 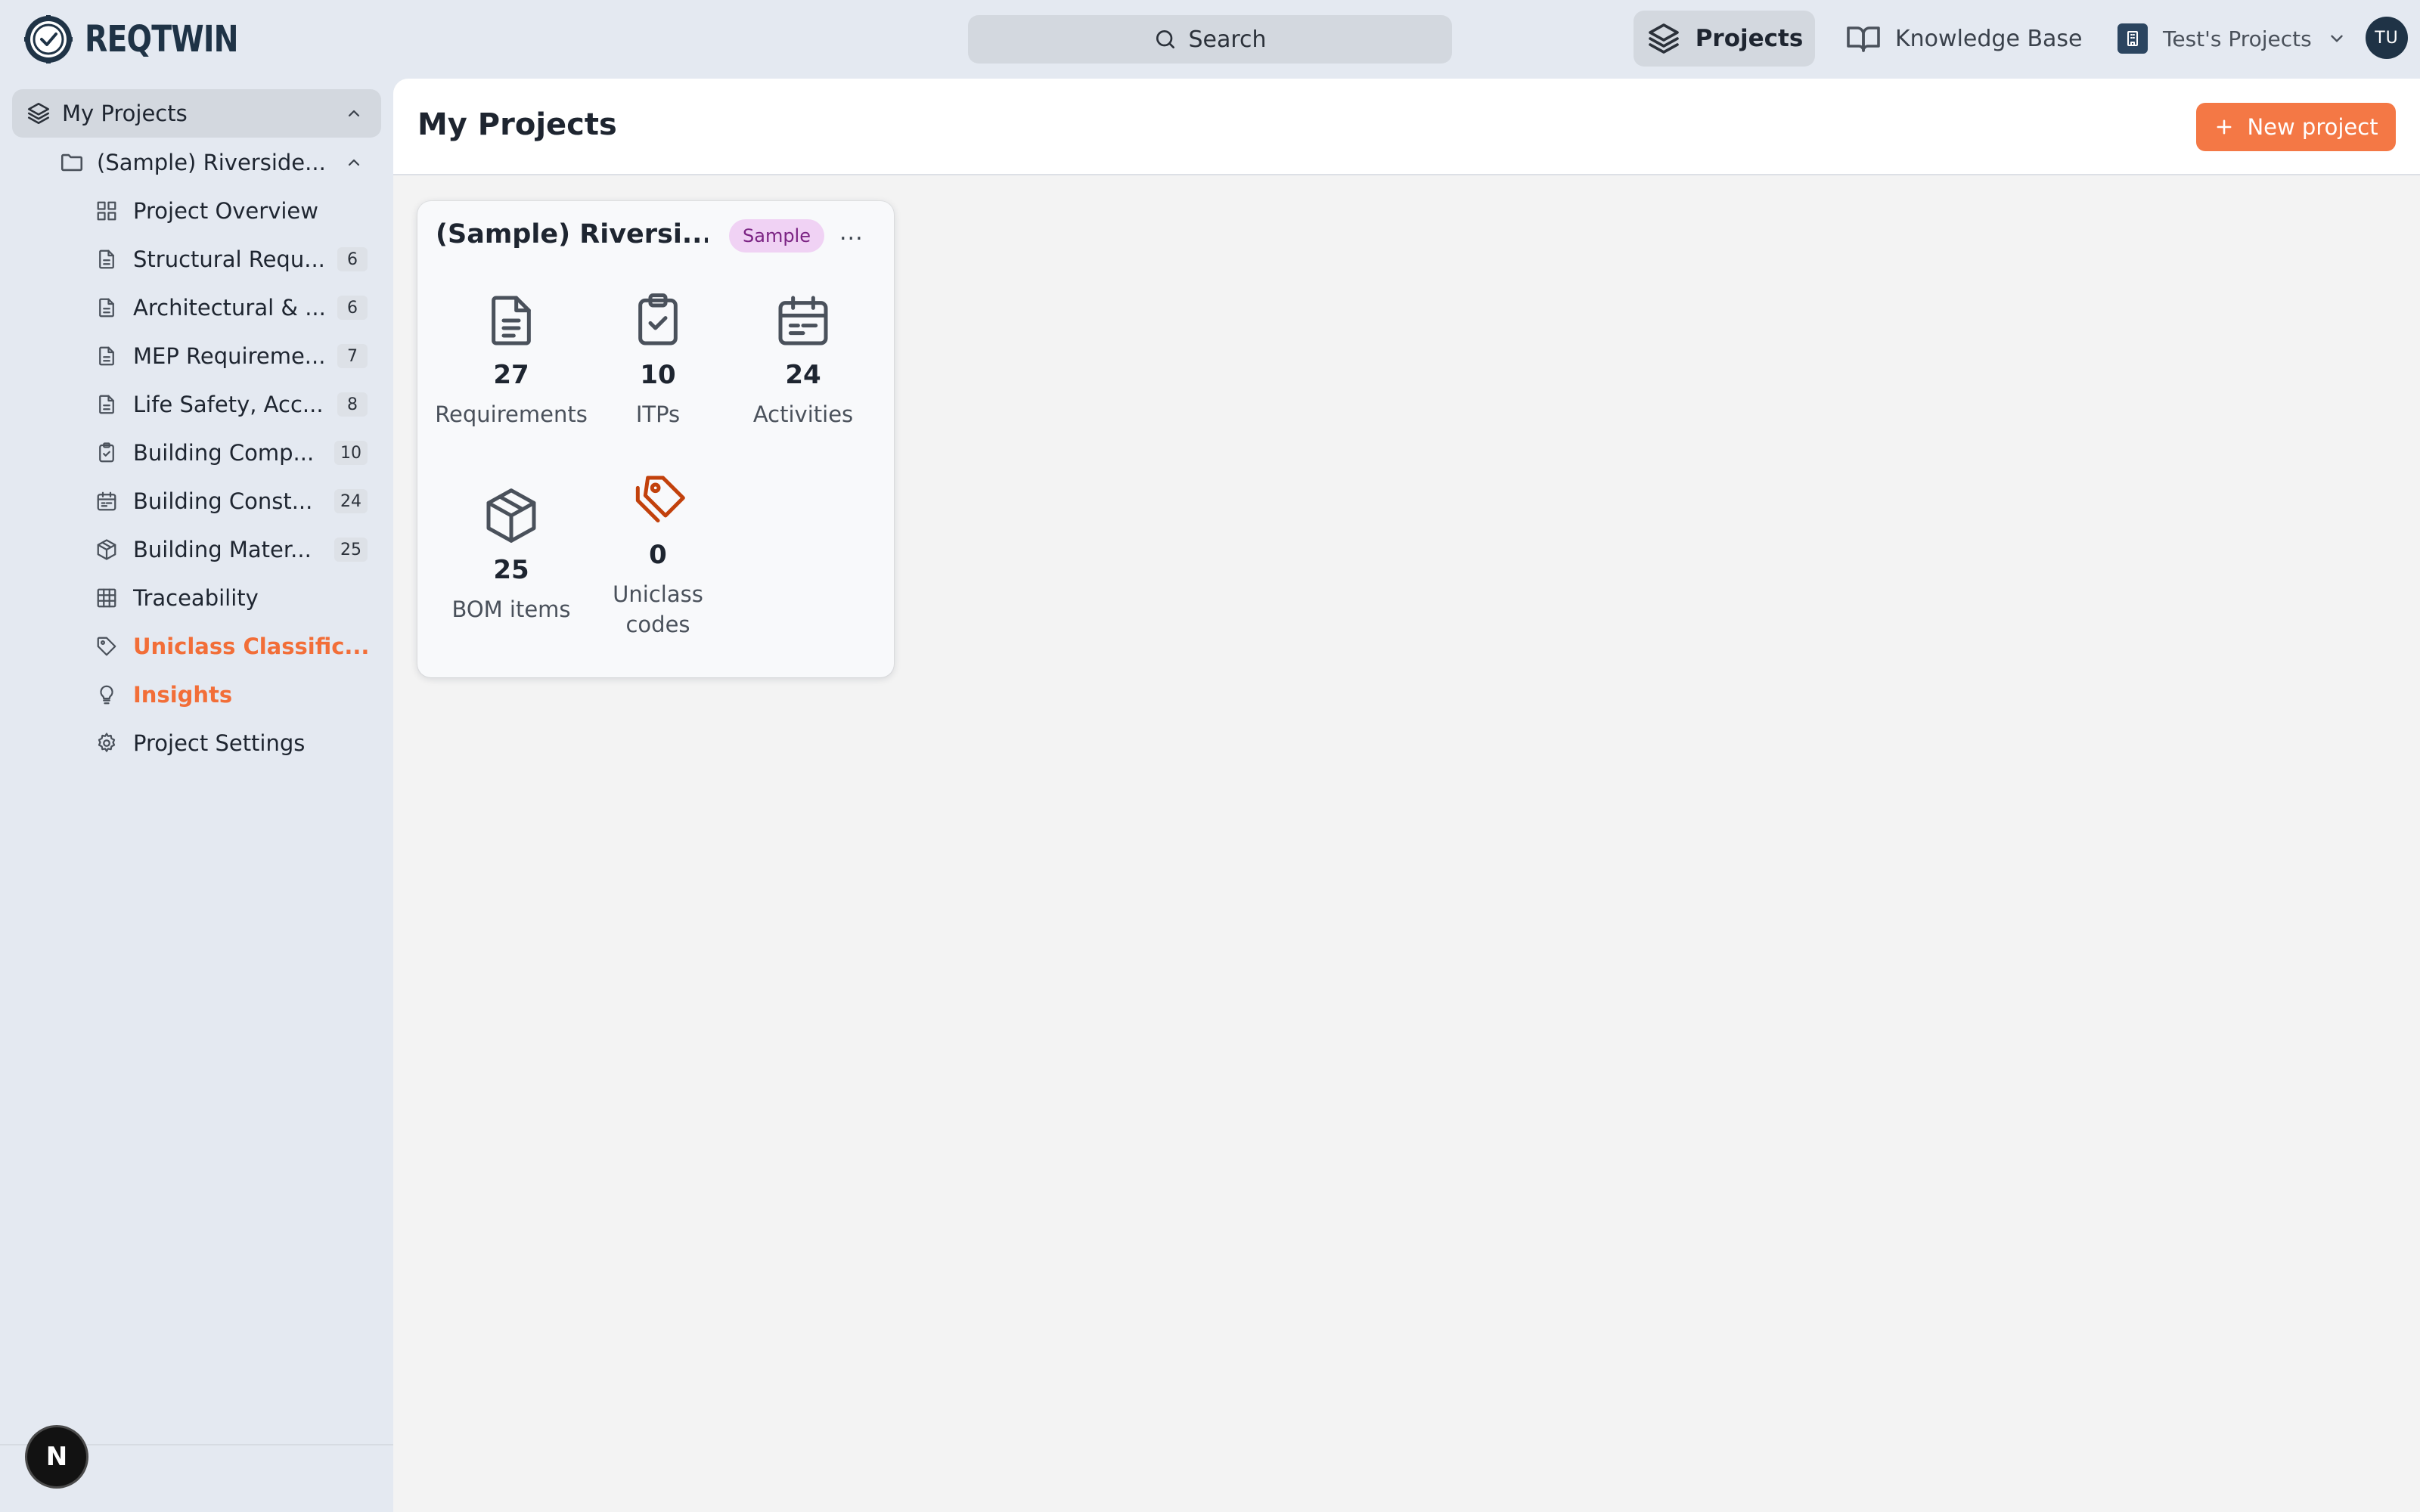 I want to click on org-switcher: Test's Projects, so click(x=2232, y=38).